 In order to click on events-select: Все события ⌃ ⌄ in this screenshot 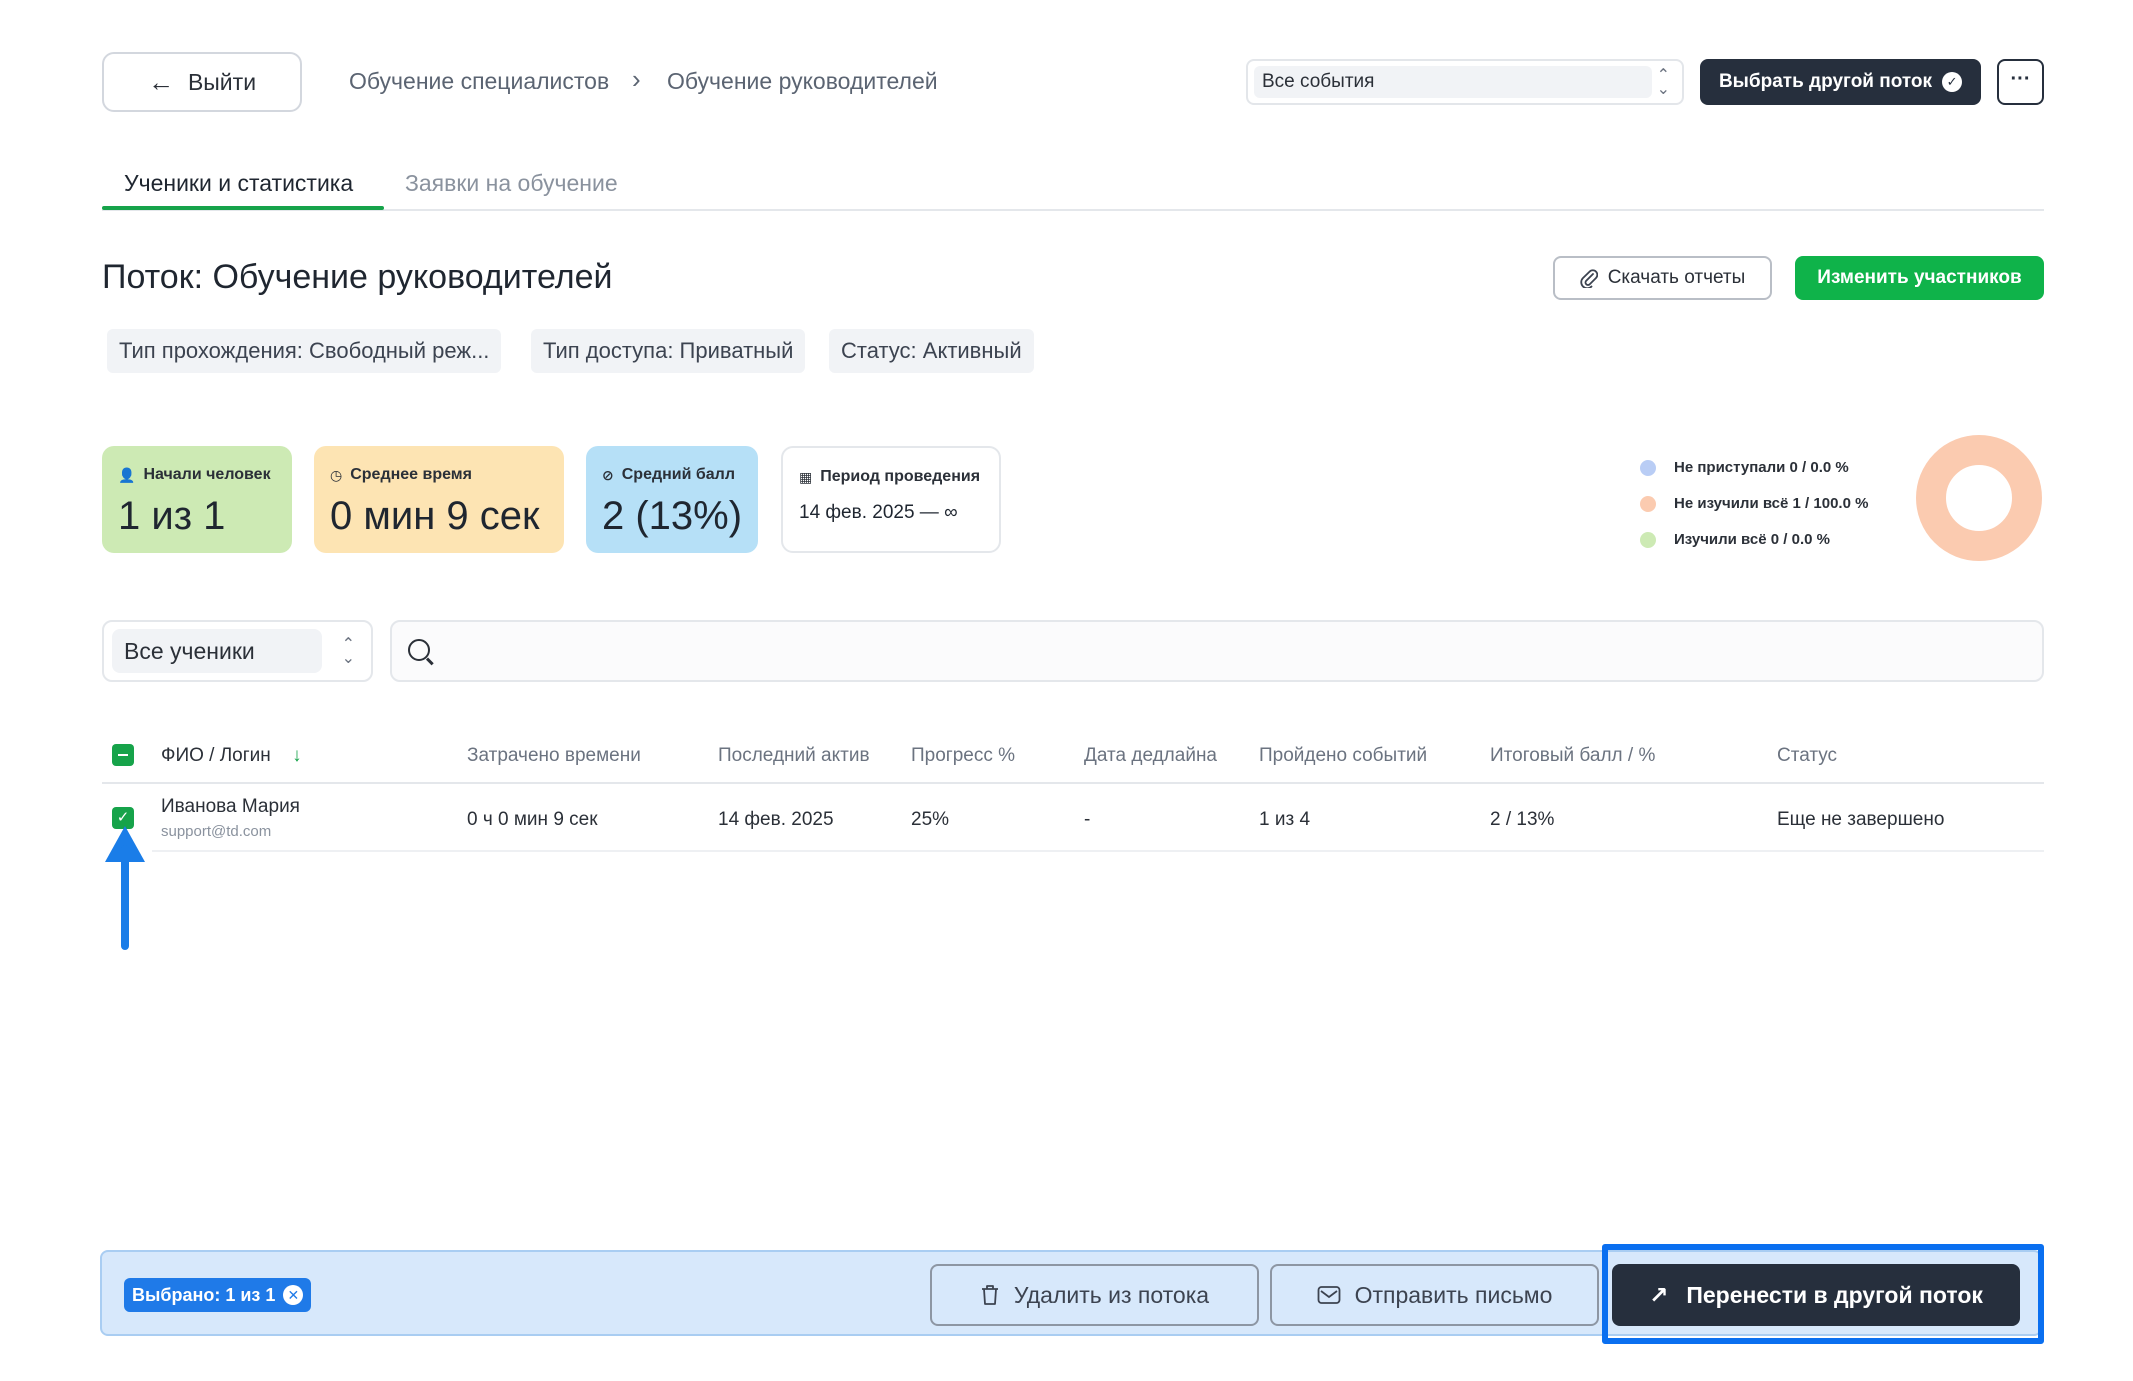, I will do `click(1465, 82)`.